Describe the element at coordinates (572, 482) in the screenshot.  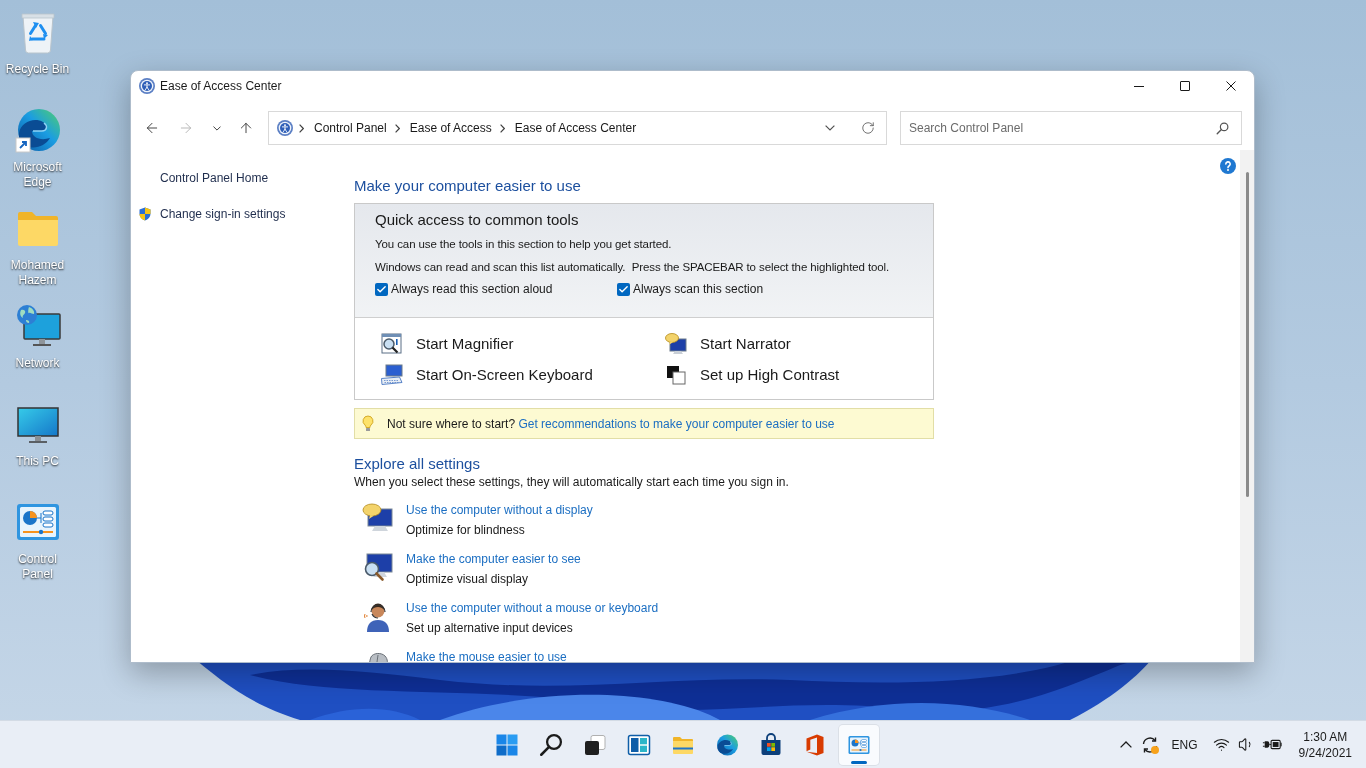
I see `section-intro: When you select these settings, they will automatically start each time you sign in.` at that location.